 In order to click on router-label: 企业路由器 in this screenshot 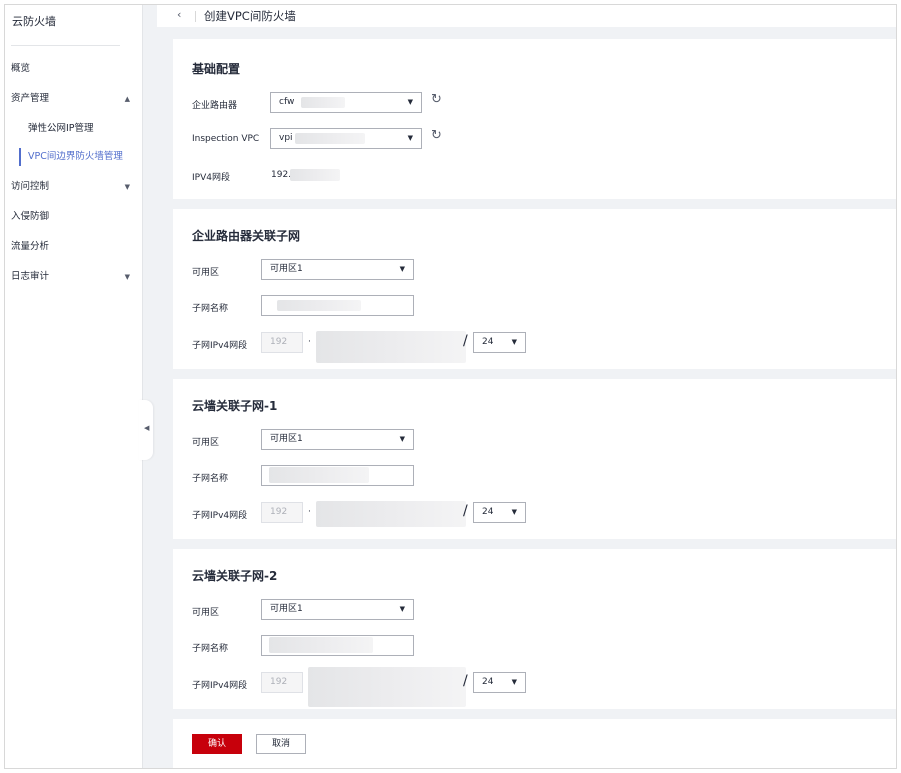, I will do `click(215, 106)`.